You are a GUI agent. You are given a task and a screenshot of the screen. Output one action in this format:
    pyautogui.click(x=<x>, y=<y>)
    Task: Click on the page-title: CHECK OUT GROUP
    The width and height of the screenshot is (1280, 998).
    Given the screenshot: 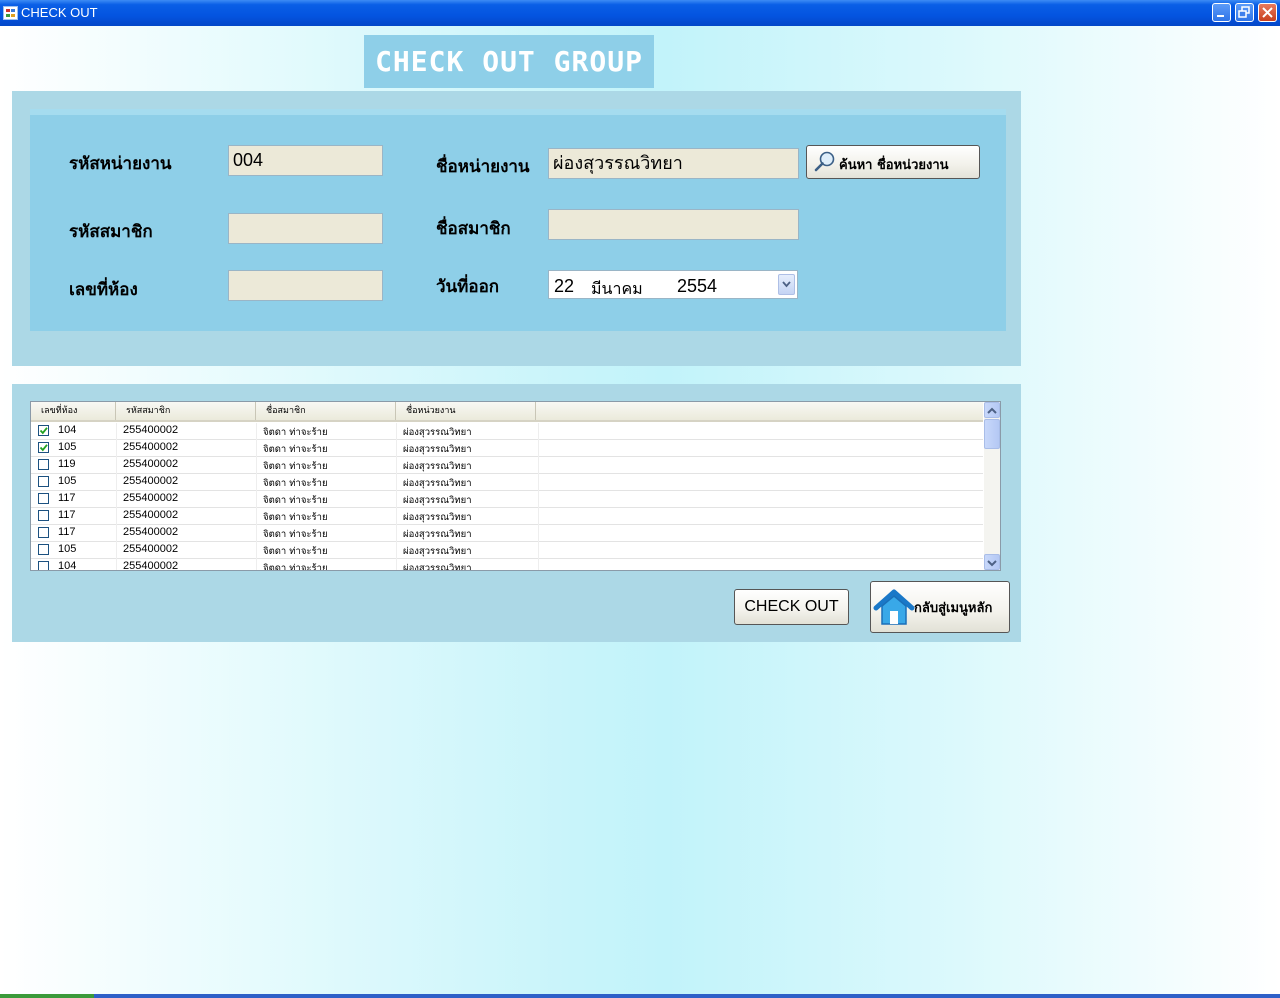 What is the action you would take?
    pyautogui.click(x=509, y=61)
    